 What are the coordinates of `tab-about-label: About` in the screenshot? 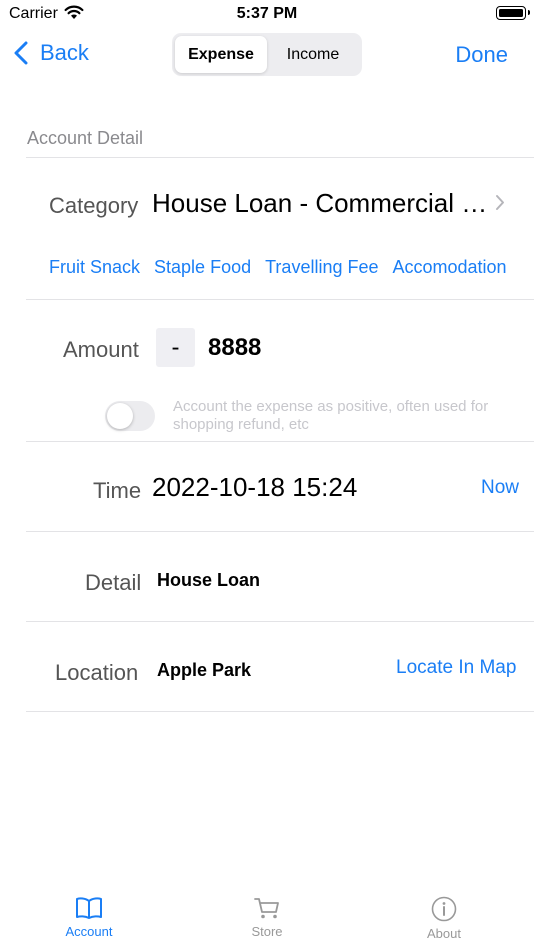 It's located at (444, 933).